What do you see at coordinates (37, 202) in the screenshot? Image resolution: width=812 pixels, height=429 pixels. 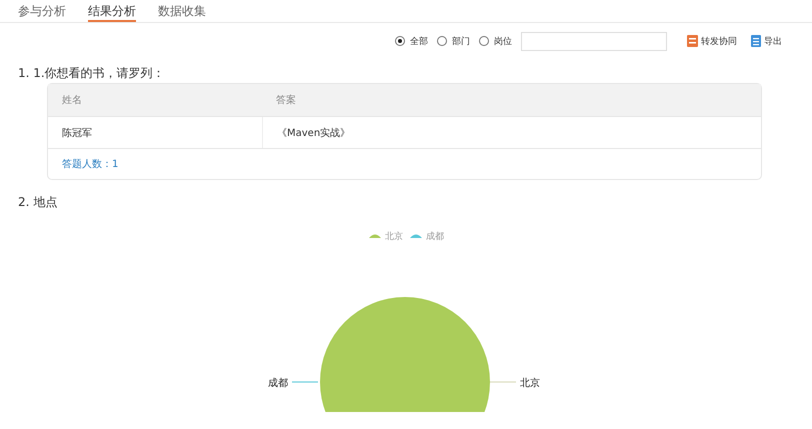 I see `question-title: 2. 地点` at bounding box center [37, 202].